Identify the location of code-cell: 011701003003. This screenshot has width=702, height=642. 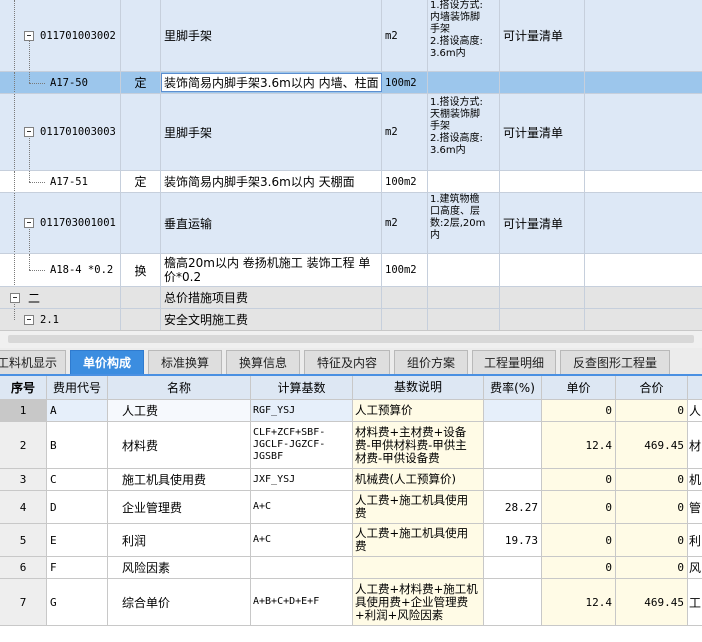
(60, 132).